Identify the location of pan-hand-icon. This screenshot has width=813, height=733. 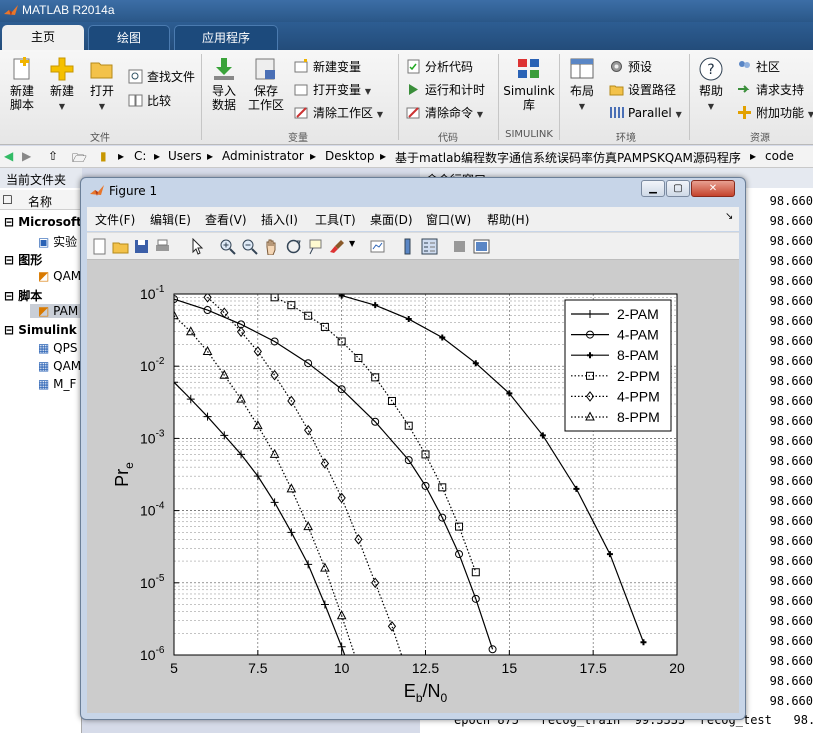
(271, 246).